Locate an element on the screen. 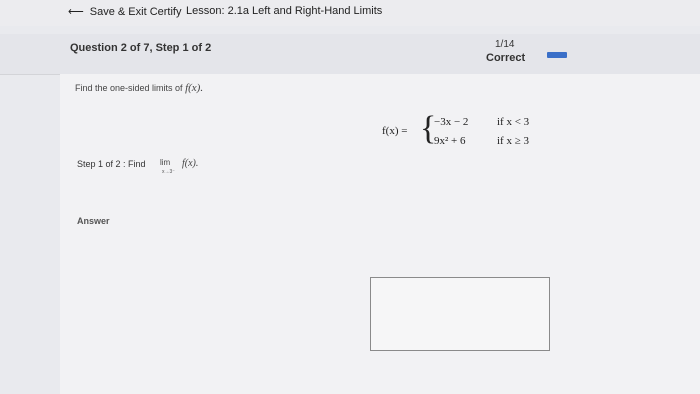  save-exit-label: Save & Exit Certify is located at coordinates (135, 11).